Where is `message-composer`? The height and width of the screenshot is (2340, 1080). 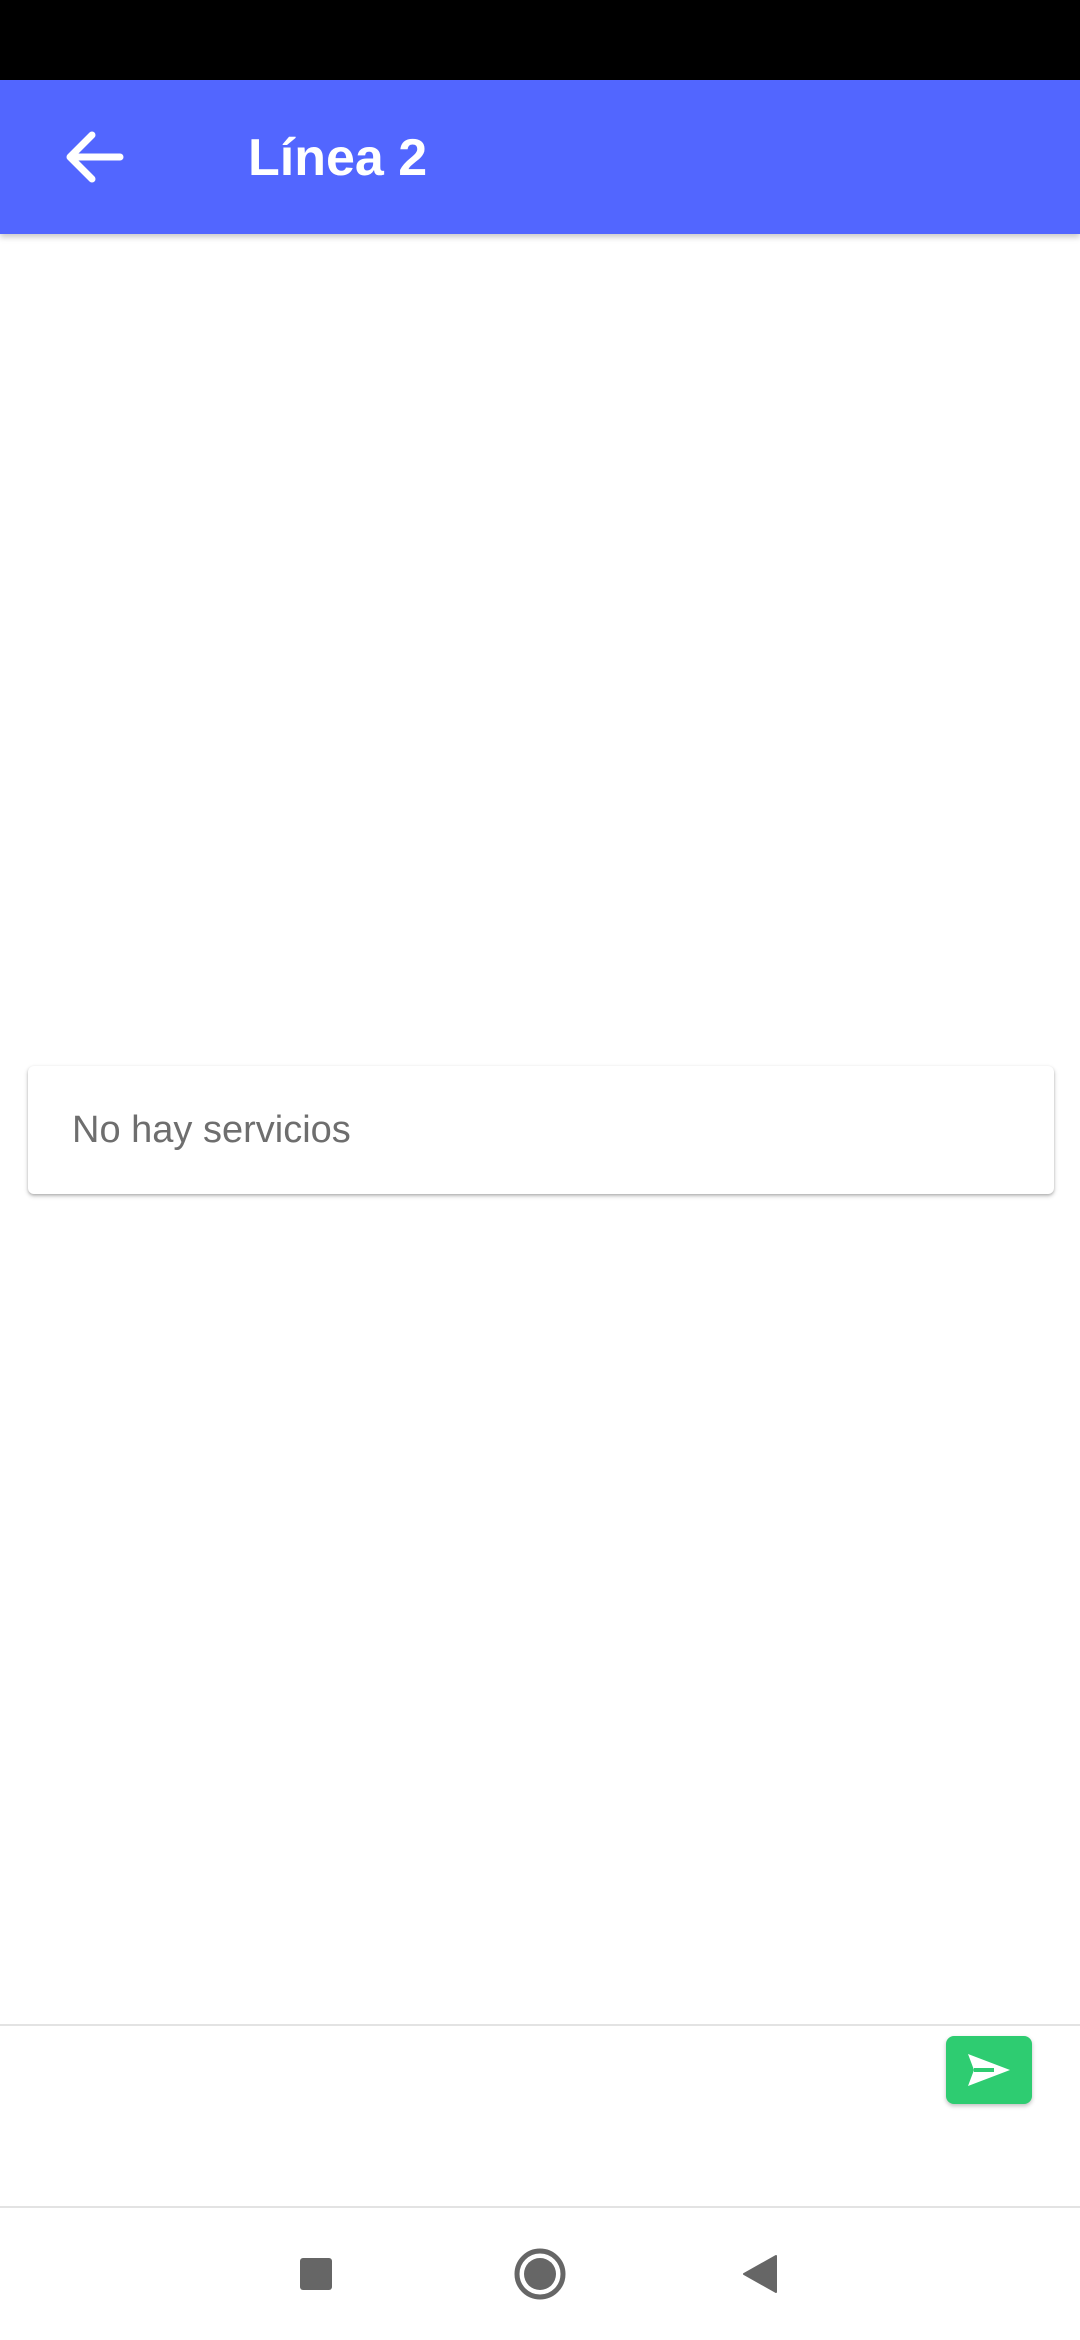
message-composer is located at coordinates (540, 2116).